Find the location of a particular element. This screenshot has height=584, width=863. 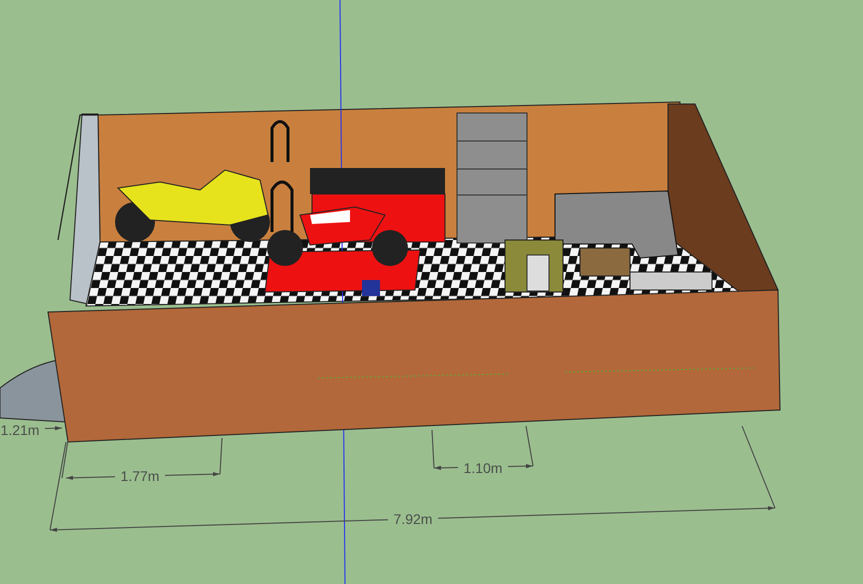

dimension-label: 1.21m is located at coordinates (20, 430).